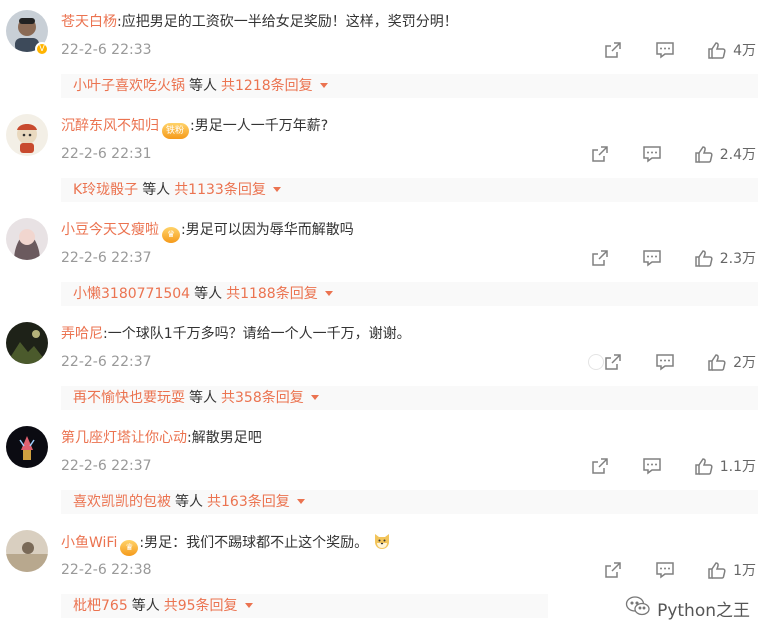 The width and height of the screenshot is (778, 642). Describe the element at coordinates (122, 502) in the screenshot. I see `reply-username: 喜欢凯凯的包被` at that location.